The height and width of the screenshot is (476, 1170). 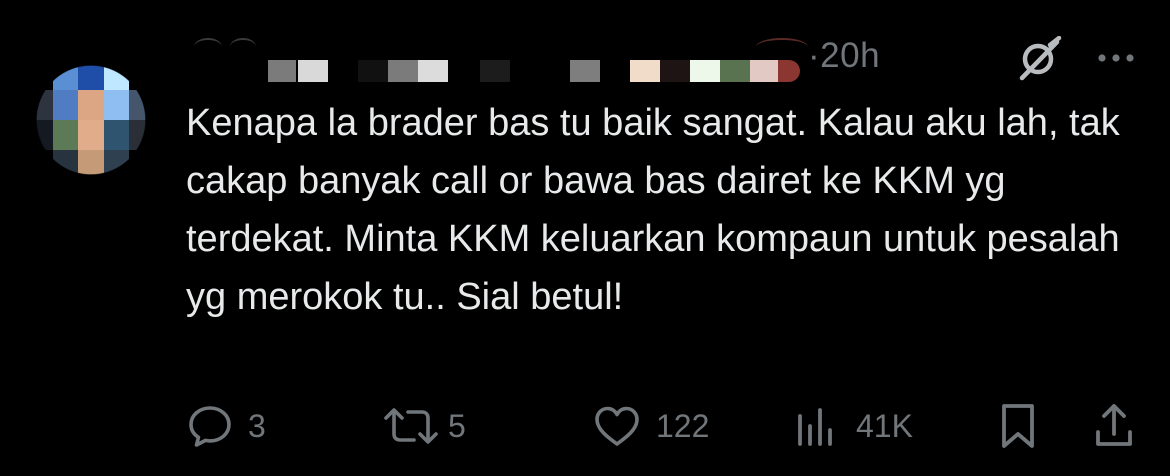 I want to click on action-bar: 3 5 122 41K, so click(x=666, y=426).